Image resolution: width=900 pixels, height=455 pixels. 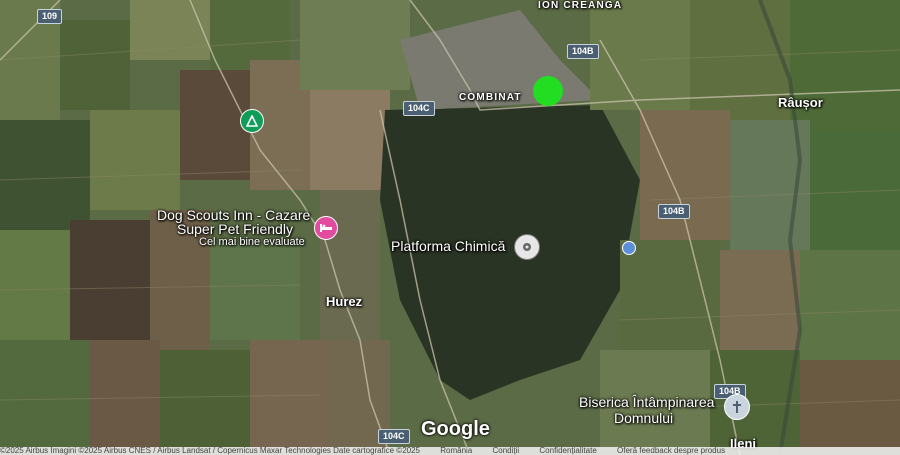 I want to click on hotel-bed-icon, so click(x=326, y=228).